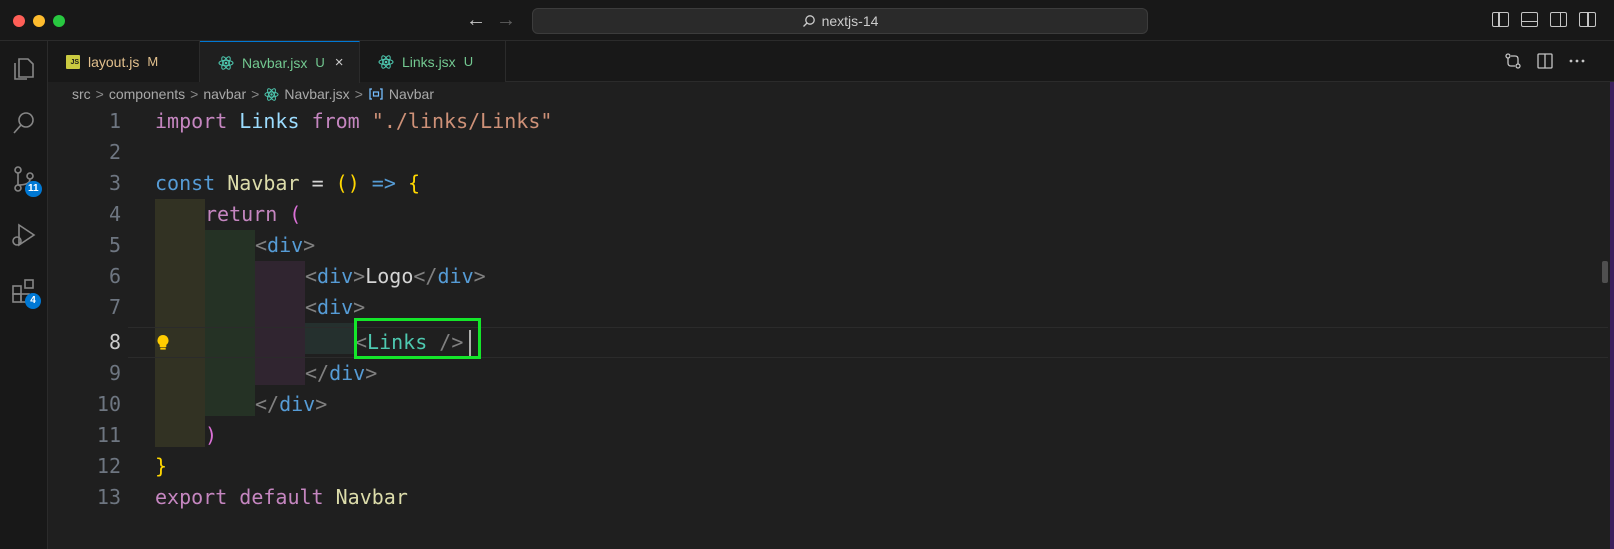  Describe the element at coordinates (1587, 19) in the screenshot. I see `customize-layout-icon` at that location.